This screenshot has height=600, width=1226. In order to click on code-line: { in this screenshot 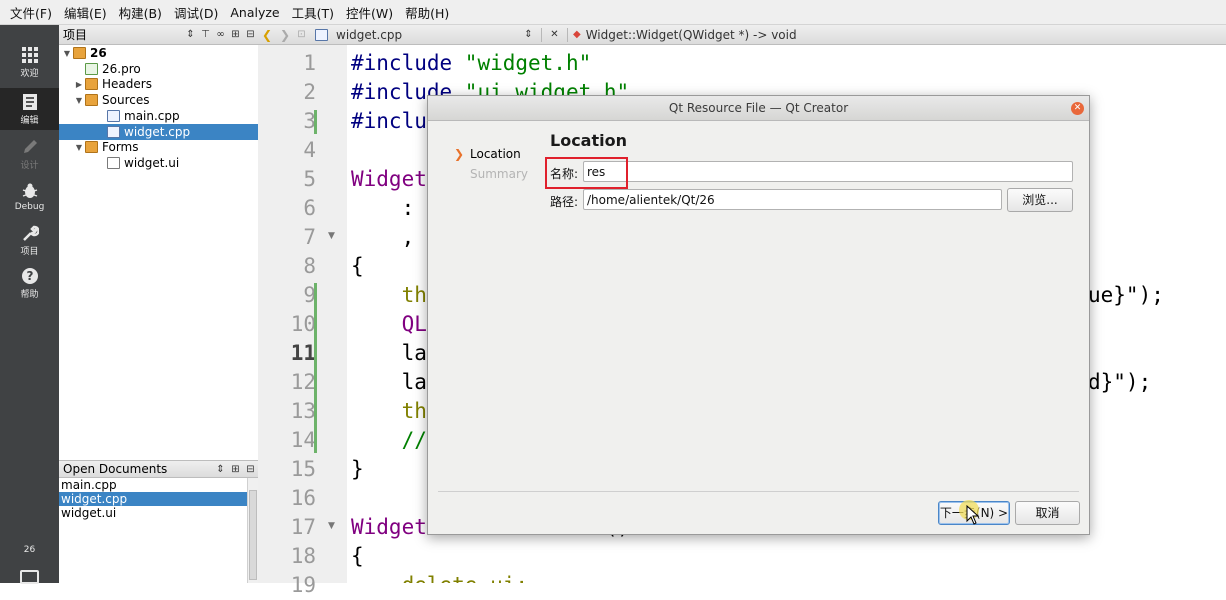, I will do `click(357, 266)`.